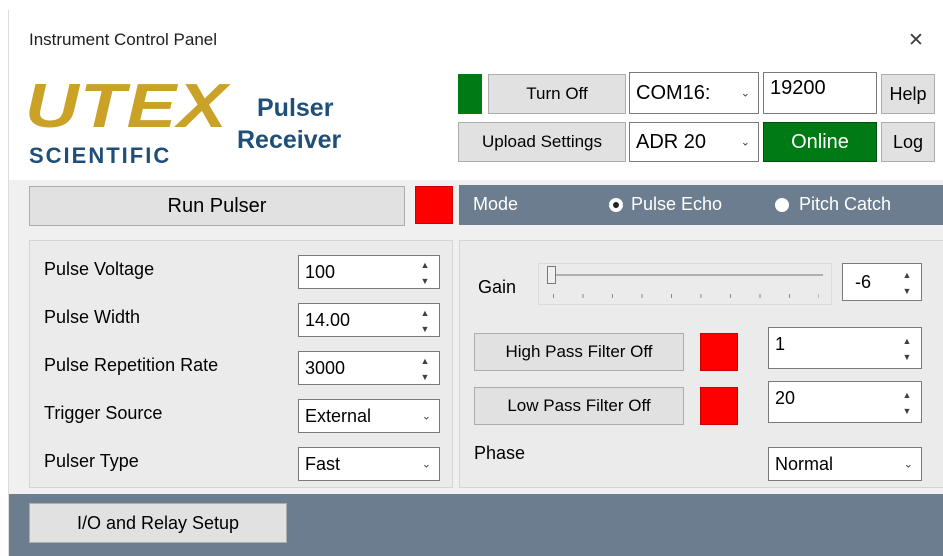 The height and width of the screenshot is (556, 943). I want to click on low-pass-filter-button: Low Pass Filter Off, so click(579, 406).